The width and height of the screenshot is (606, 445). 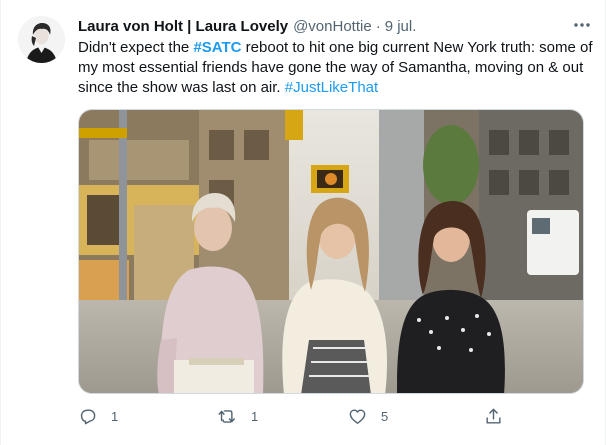 What do you see at coordinates (357, 416) in the screenshot?
I see `like-icon` at bounding box center [357, 416].